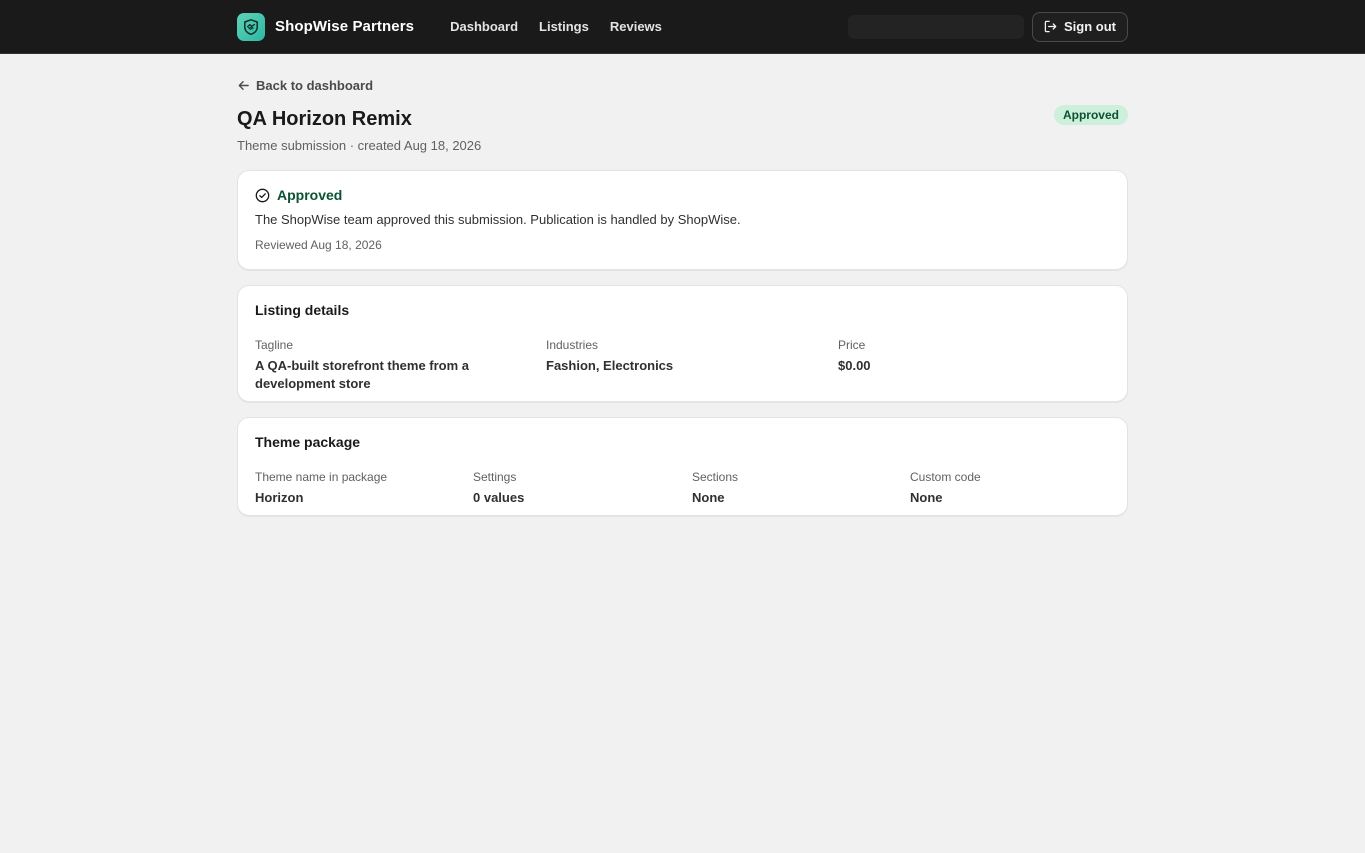 The height and width of the screenshot is (853, 1365). I want to click on status-header: Approved, so click(682, 195).